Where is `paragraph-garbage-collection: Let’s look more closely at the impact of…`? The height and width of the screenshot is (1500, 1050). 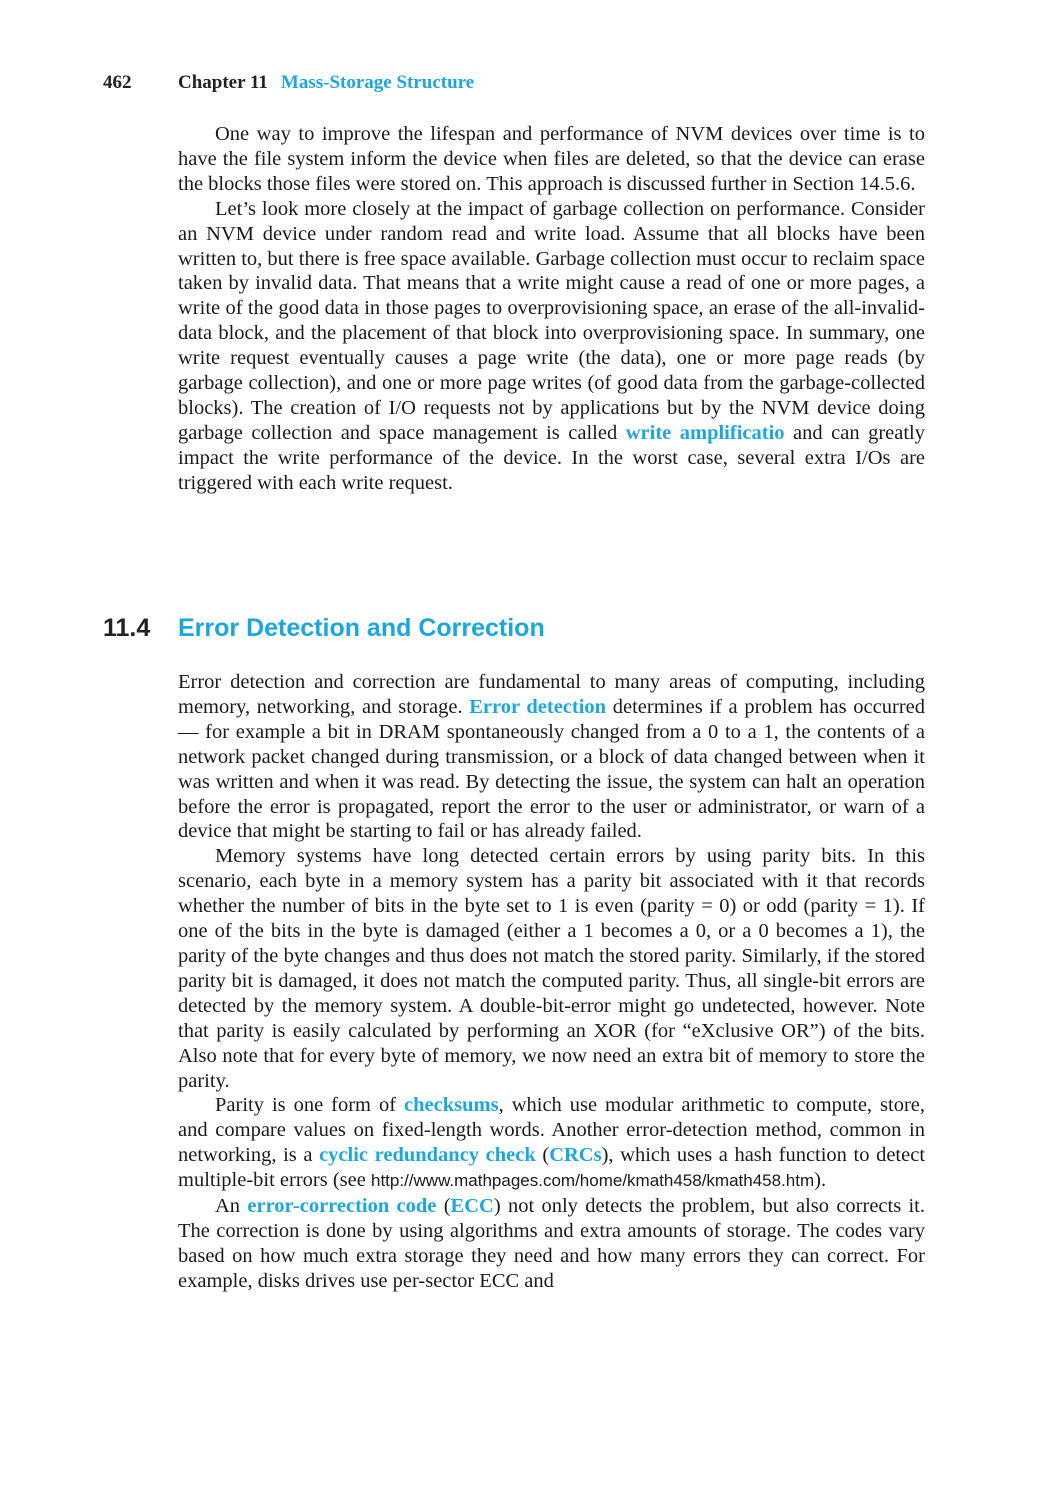
paragraph-garbage-collection: Let’s look more closely at the impact of… is located at coordinates (551, 345).